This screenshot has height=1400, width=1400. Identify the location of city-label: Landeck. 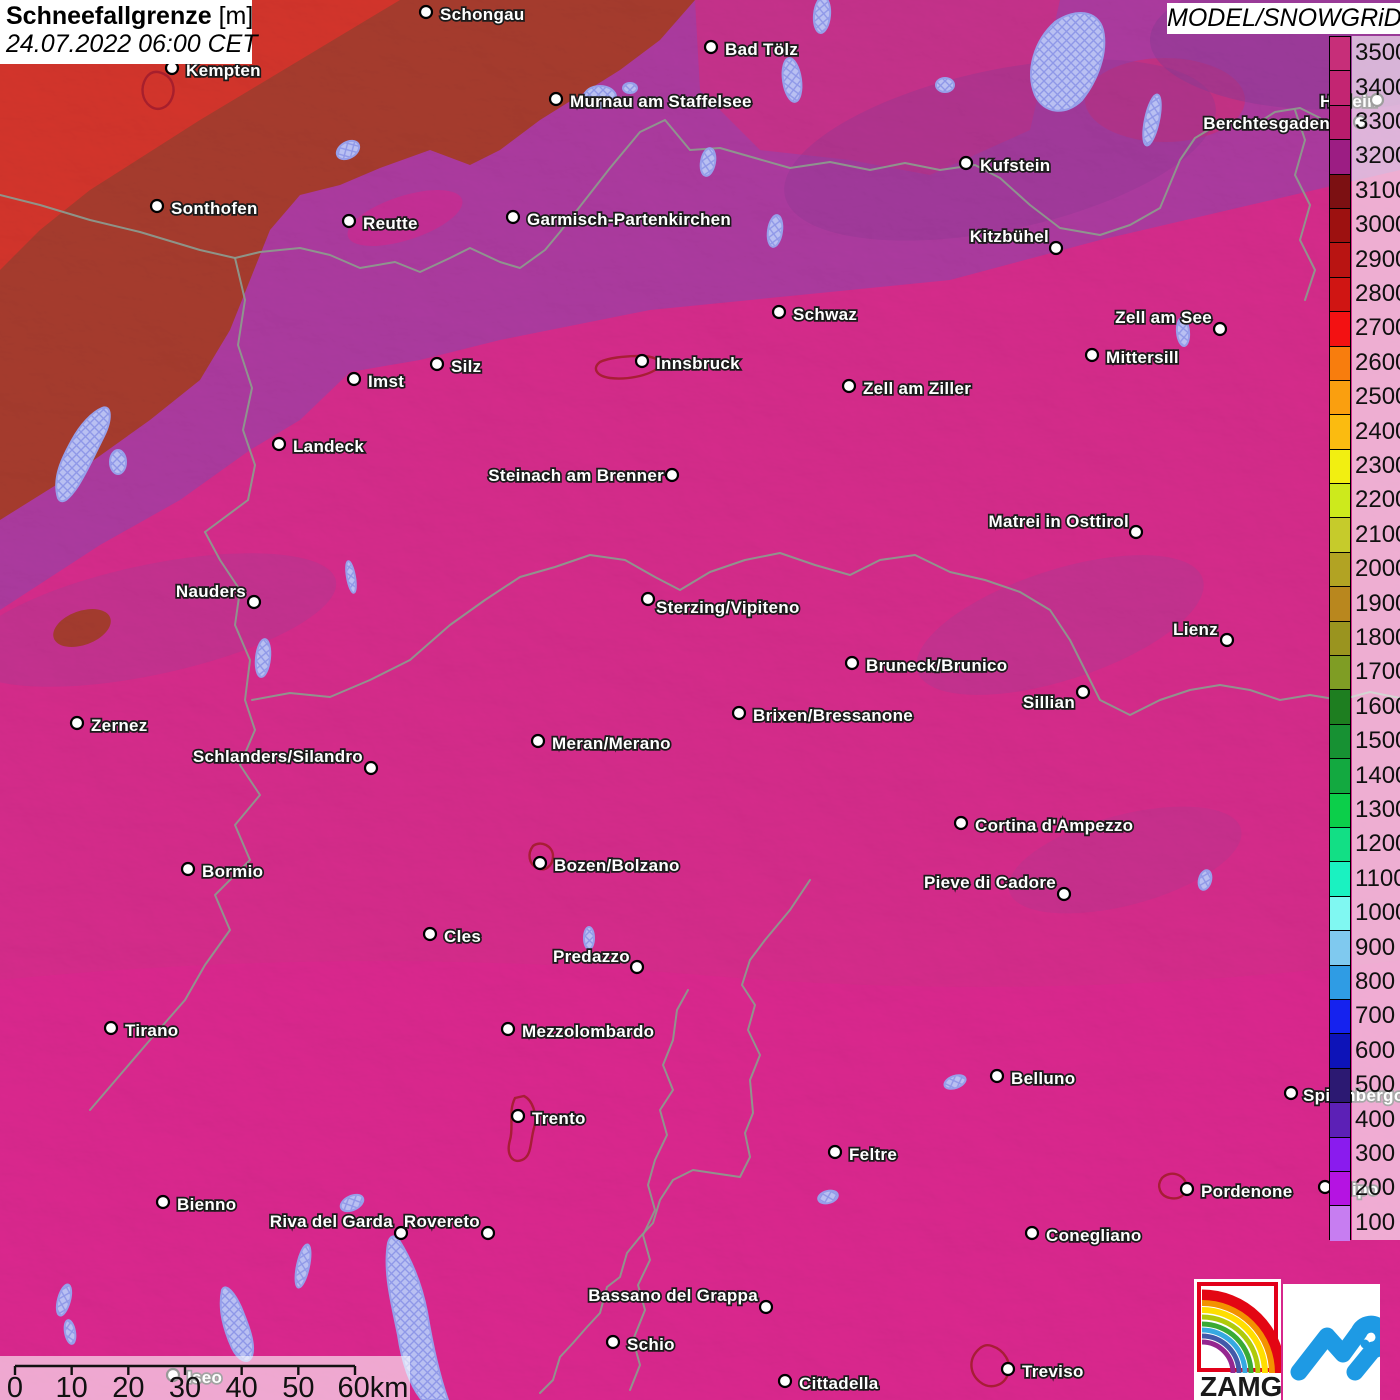
(328, 446).